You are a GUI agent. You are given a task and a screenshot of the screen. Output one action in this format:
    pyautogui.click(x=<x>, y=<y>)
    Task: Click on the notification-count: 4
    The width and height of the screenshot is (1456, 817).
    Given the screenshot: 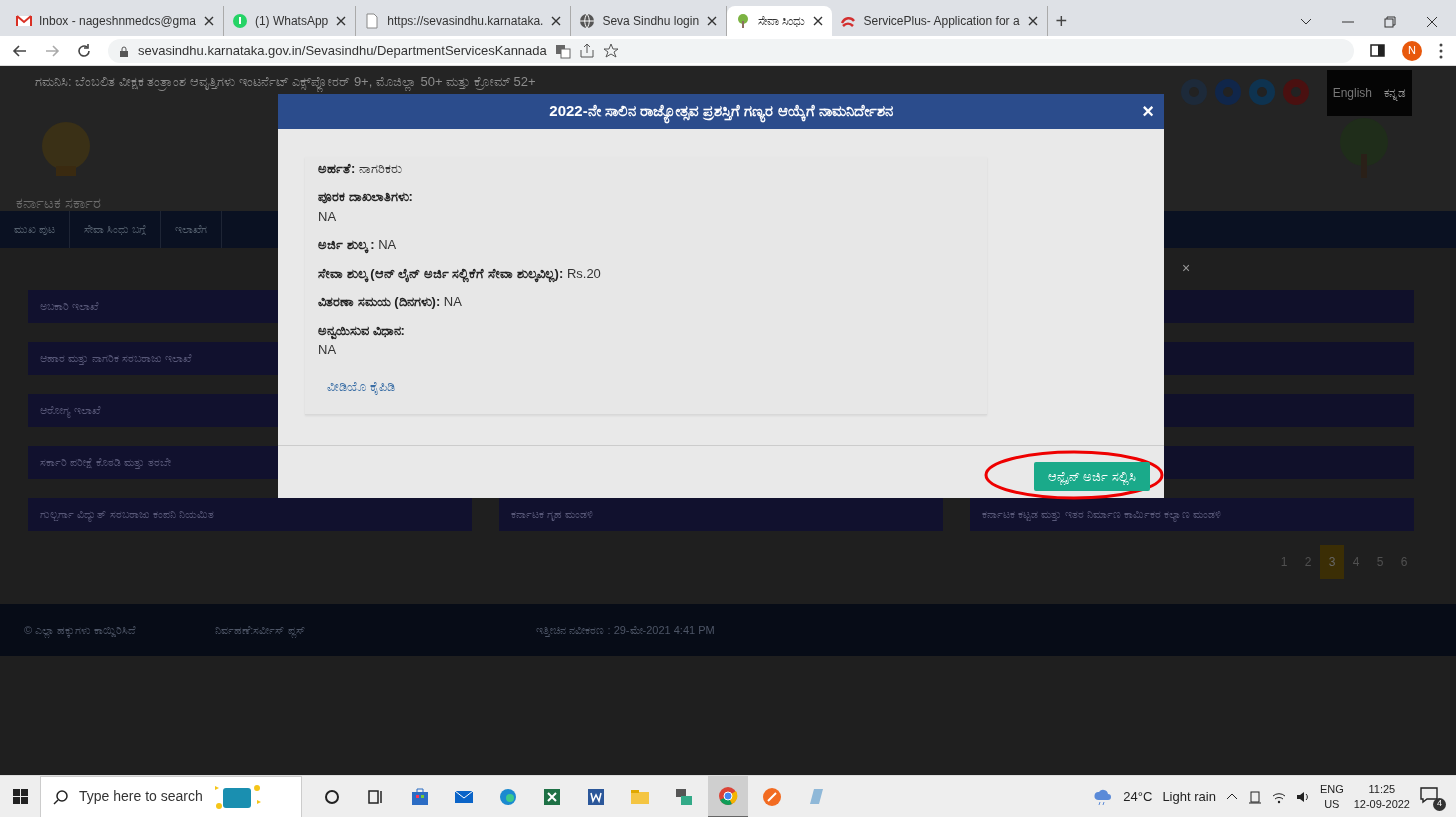 What is the action you would take?
    pyautogui.click(x=1439, y=804)
    